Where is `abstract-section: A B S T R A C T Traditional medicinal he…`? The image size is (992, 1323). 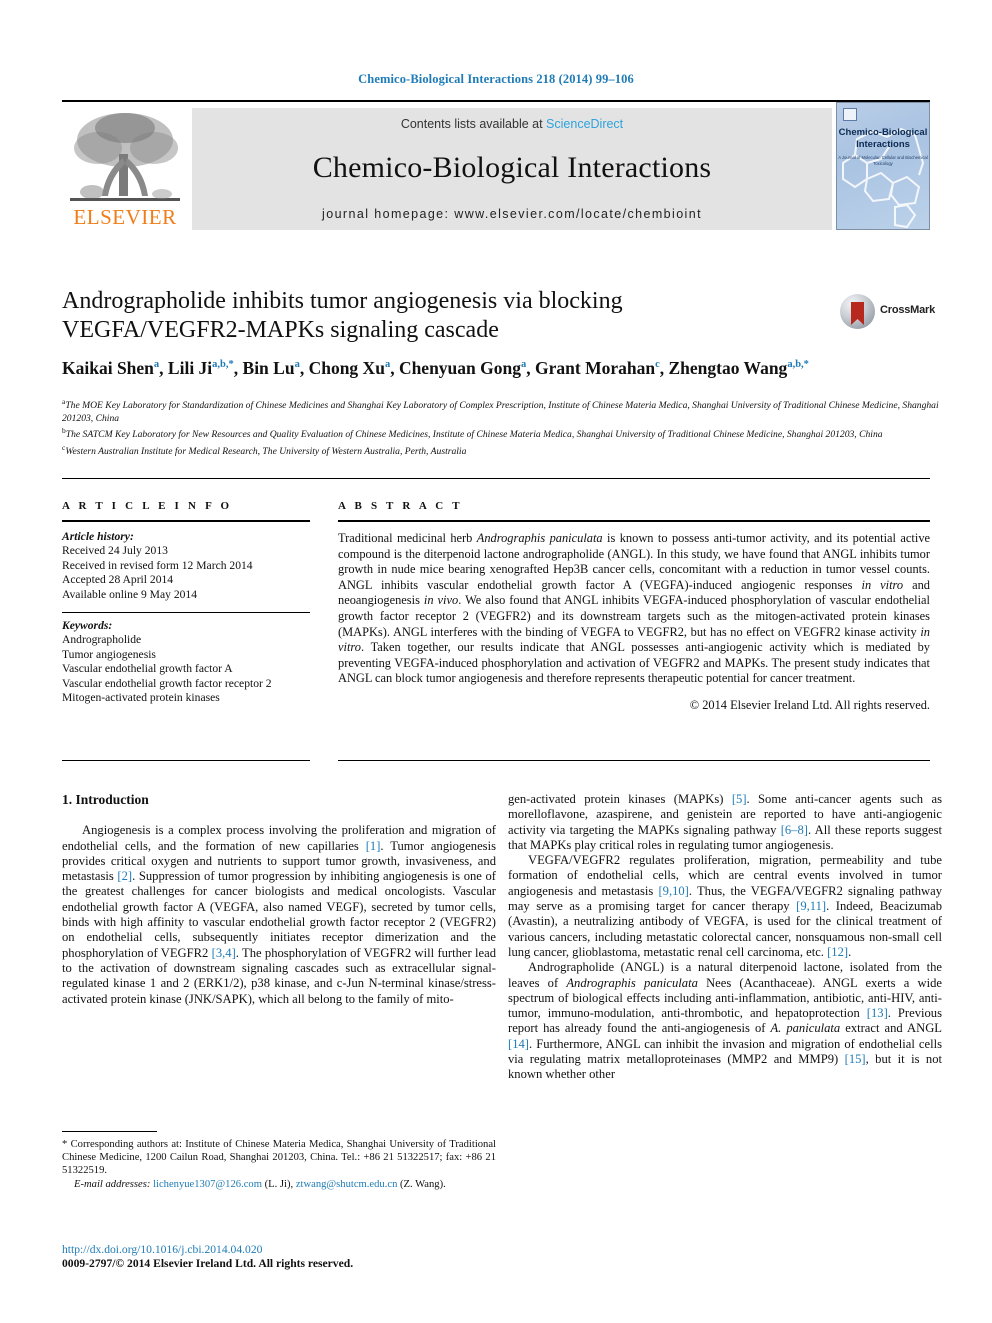 abstract-section: A B S T R A C T Traditional medicinal he… is located at coordinates (634, 607).